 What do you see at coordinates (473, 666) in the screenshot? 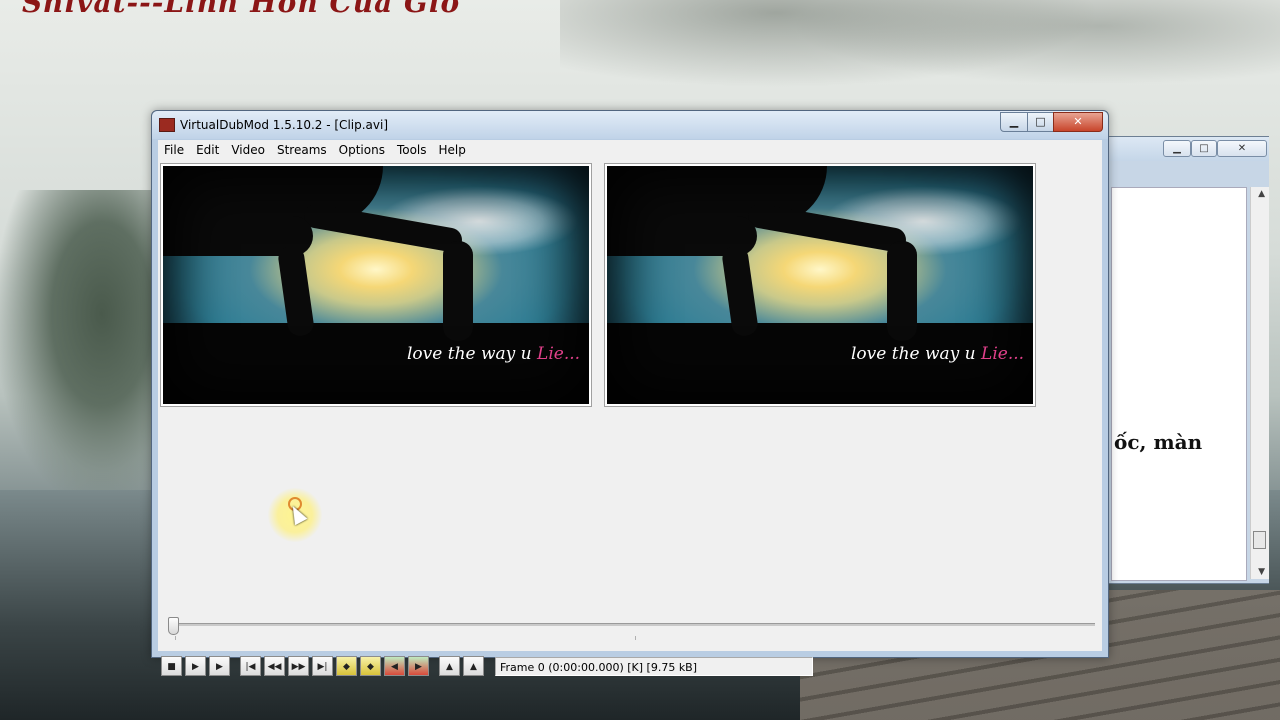
I see `mark-out-button: ▲` at bounding box center [473, 666].